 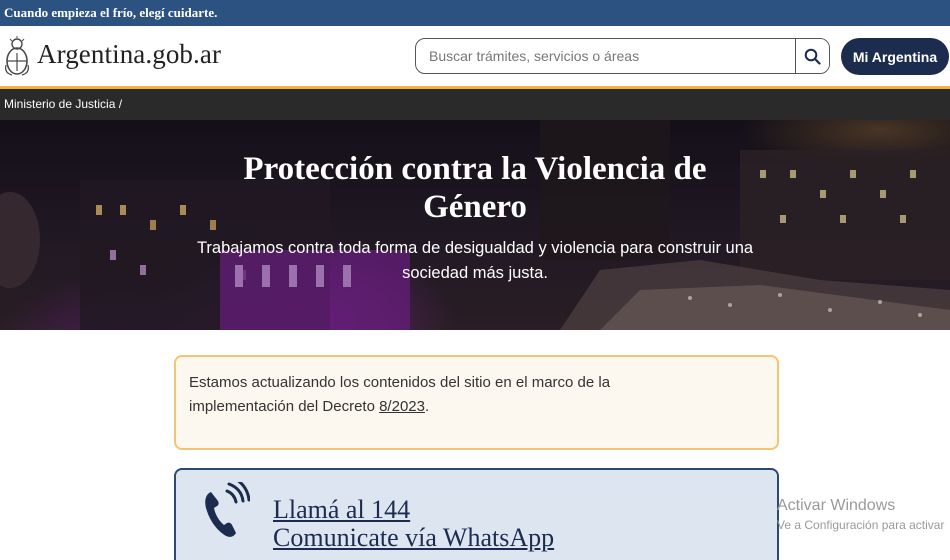 I want to click on national-coat-of-arms-icon, so click(x=17, y=56).